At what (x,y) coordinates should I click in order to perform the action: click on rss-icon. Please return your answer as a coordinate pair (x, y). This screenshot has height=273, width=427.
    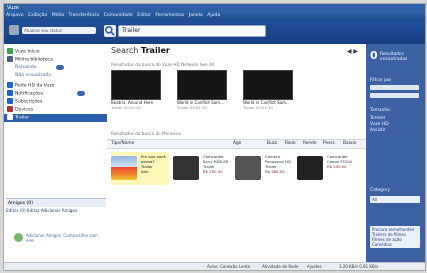
    Looking at the image, I should click on (10, 101).